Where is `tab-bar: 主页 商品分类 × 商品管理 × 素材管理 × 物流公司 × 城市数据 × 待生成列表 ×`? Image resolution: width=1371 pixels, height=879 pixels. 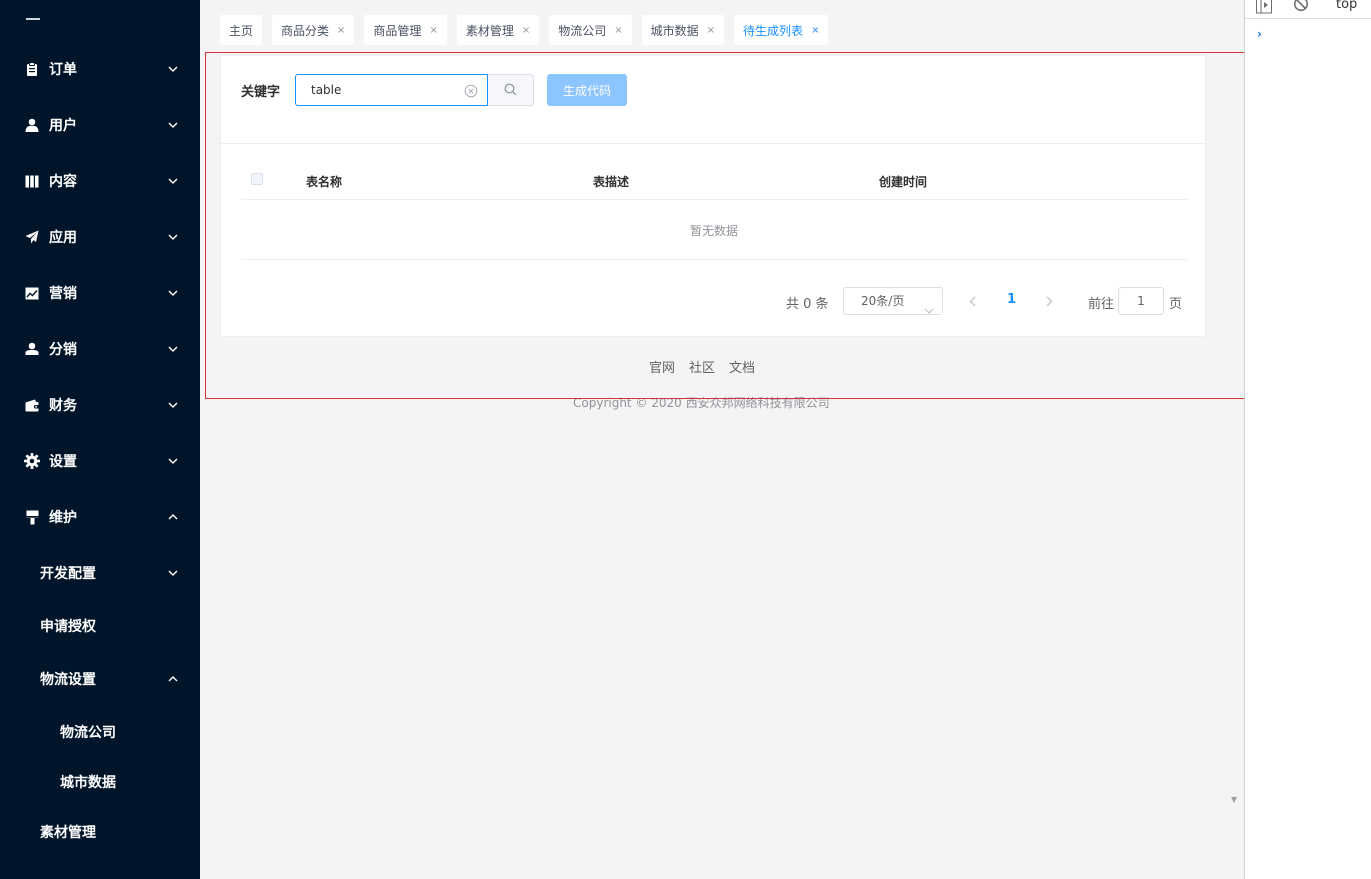 tab-bar: 主页 商品分类 × 商品管理 × 素材管理 × 物流公司 × 城市数据 × 待生成列表 × is located at coordinates (529, 30).